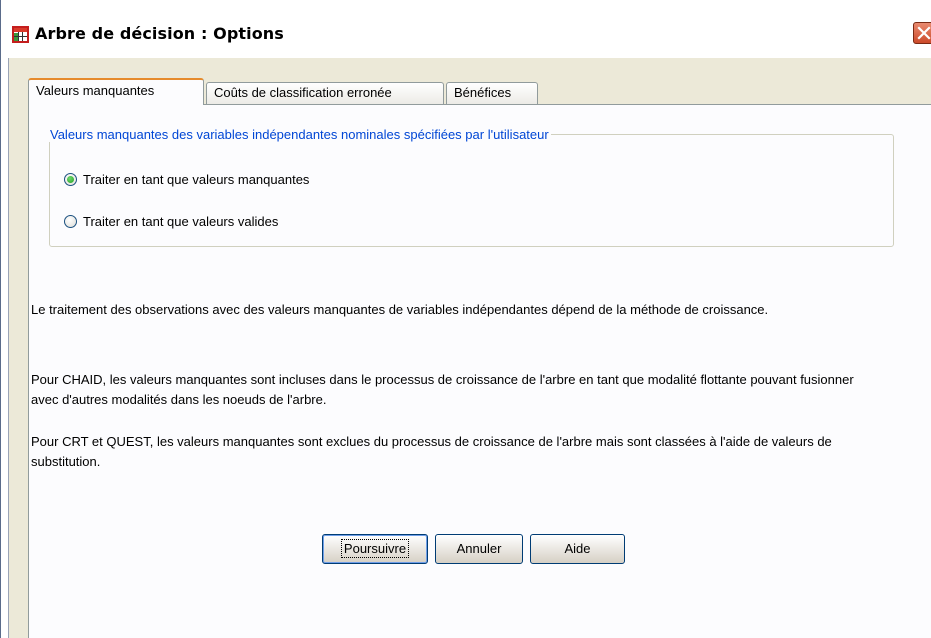 This screenshot has width=931, height=638. What do you see at coordinates (95, 90) in the screenshot?
I see `tab-label: Valeurs manquantes` at bounding box center [95, 90].